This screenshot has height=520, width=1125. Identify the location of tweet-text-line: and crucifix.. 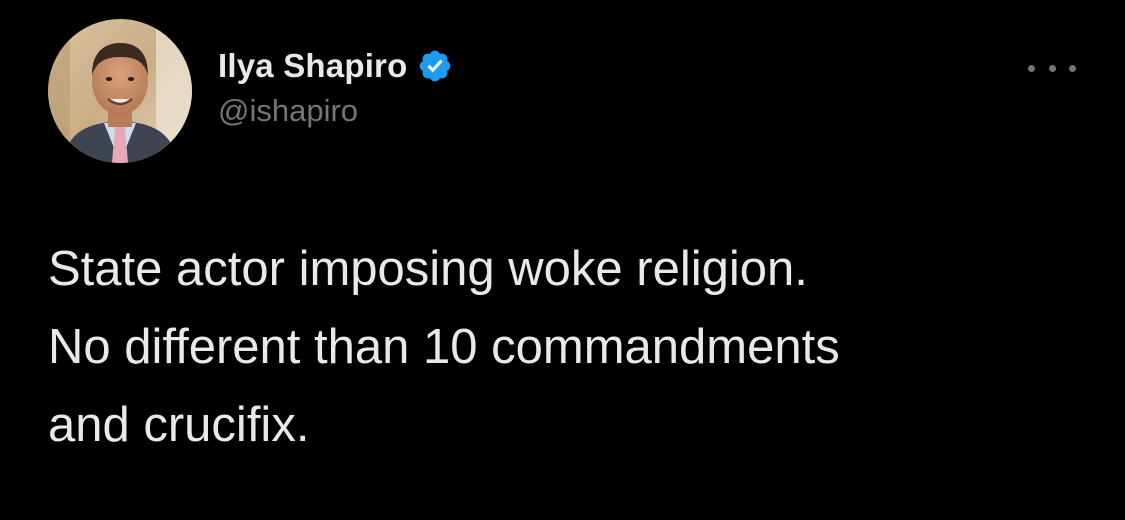
(179, 425).